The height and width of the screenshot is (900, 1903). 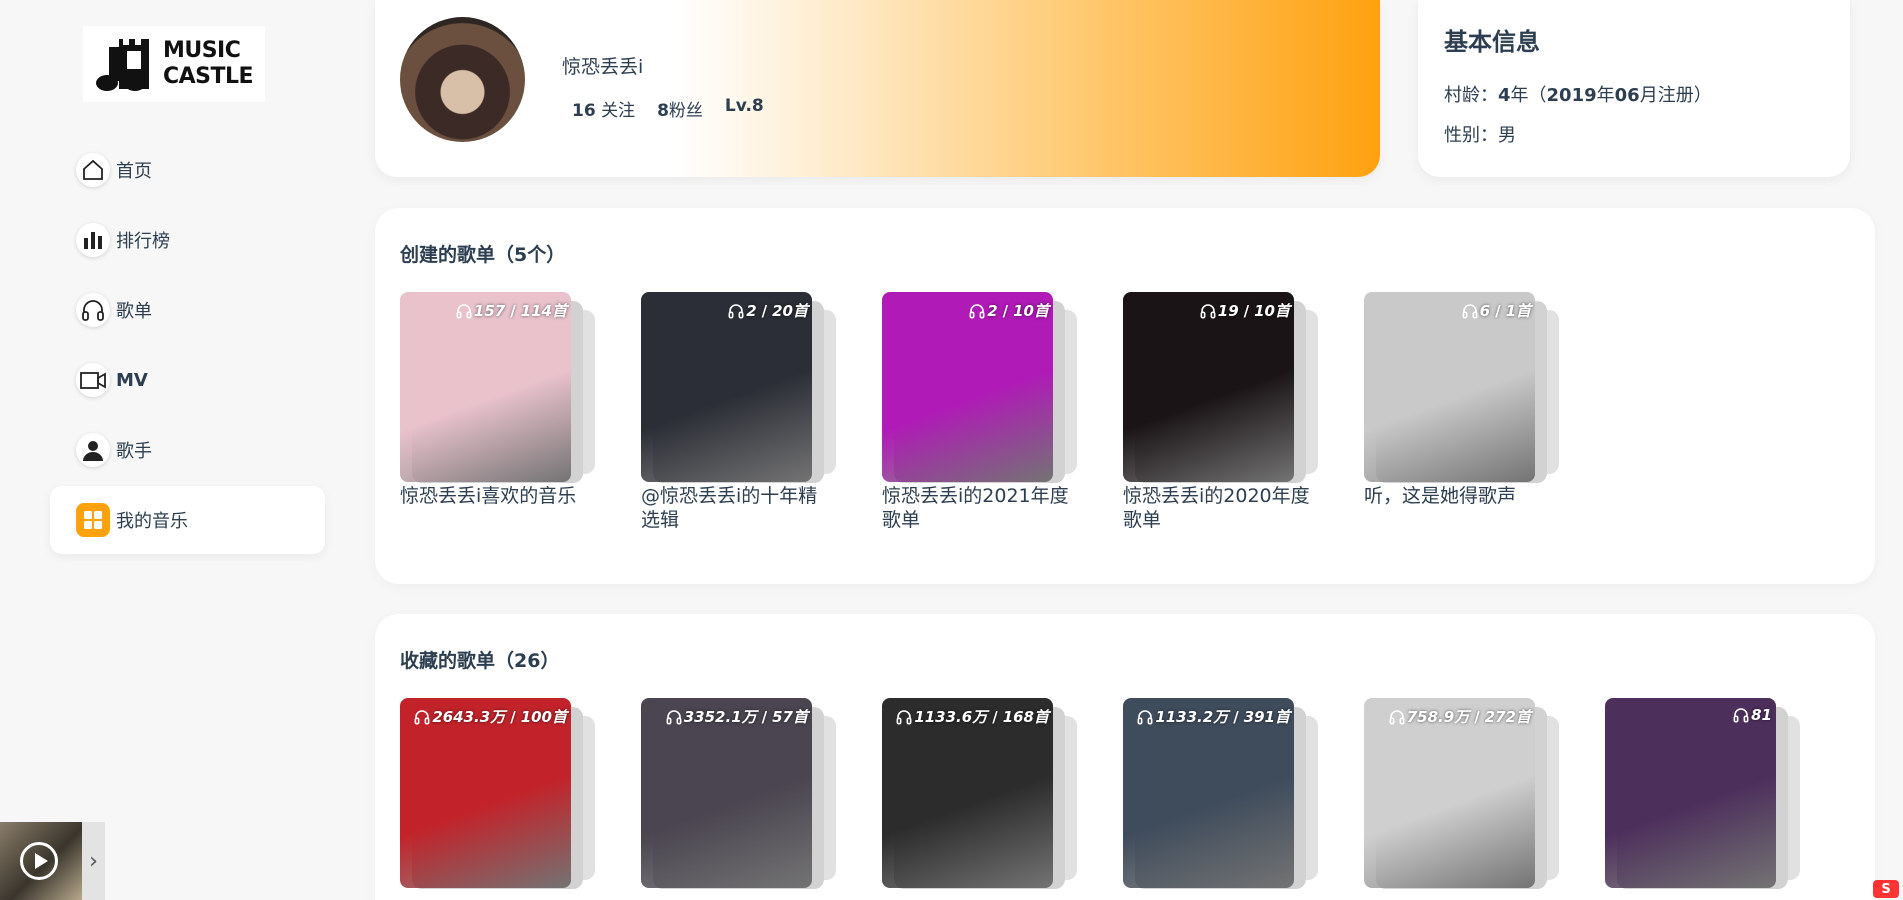 I want to click on play-icon, so click(x=39, y=861).